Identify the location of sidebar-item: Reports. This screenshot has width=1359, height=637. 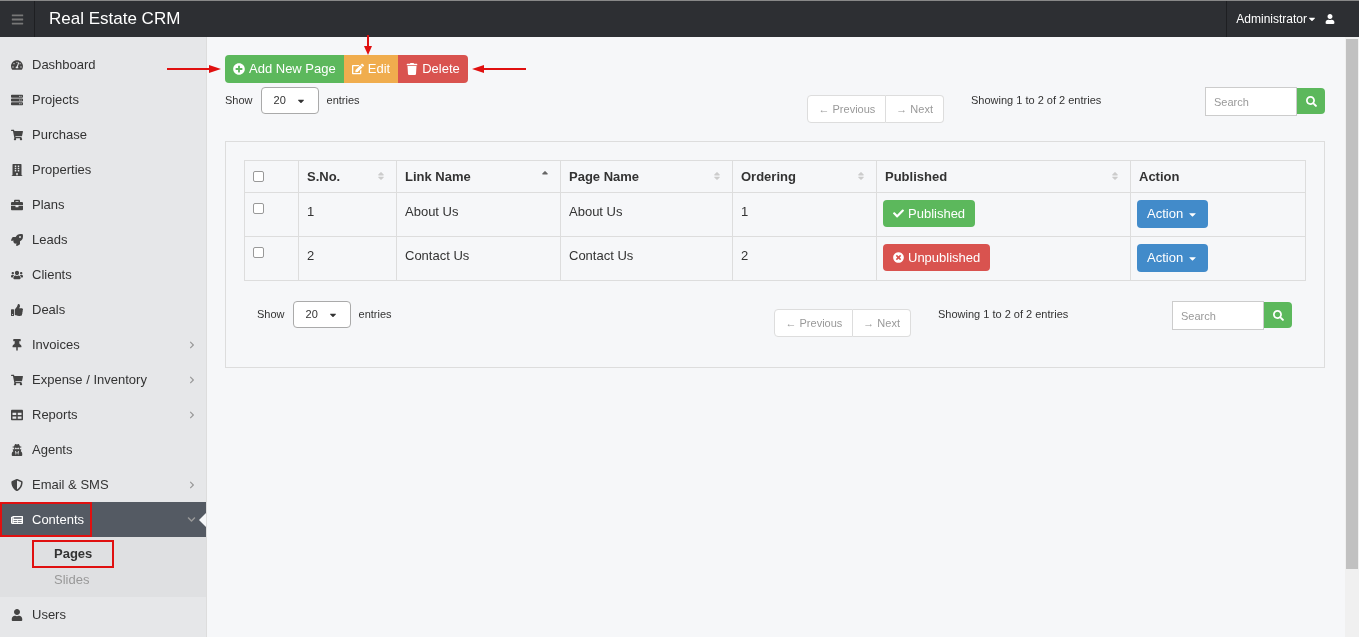
(43, 414).